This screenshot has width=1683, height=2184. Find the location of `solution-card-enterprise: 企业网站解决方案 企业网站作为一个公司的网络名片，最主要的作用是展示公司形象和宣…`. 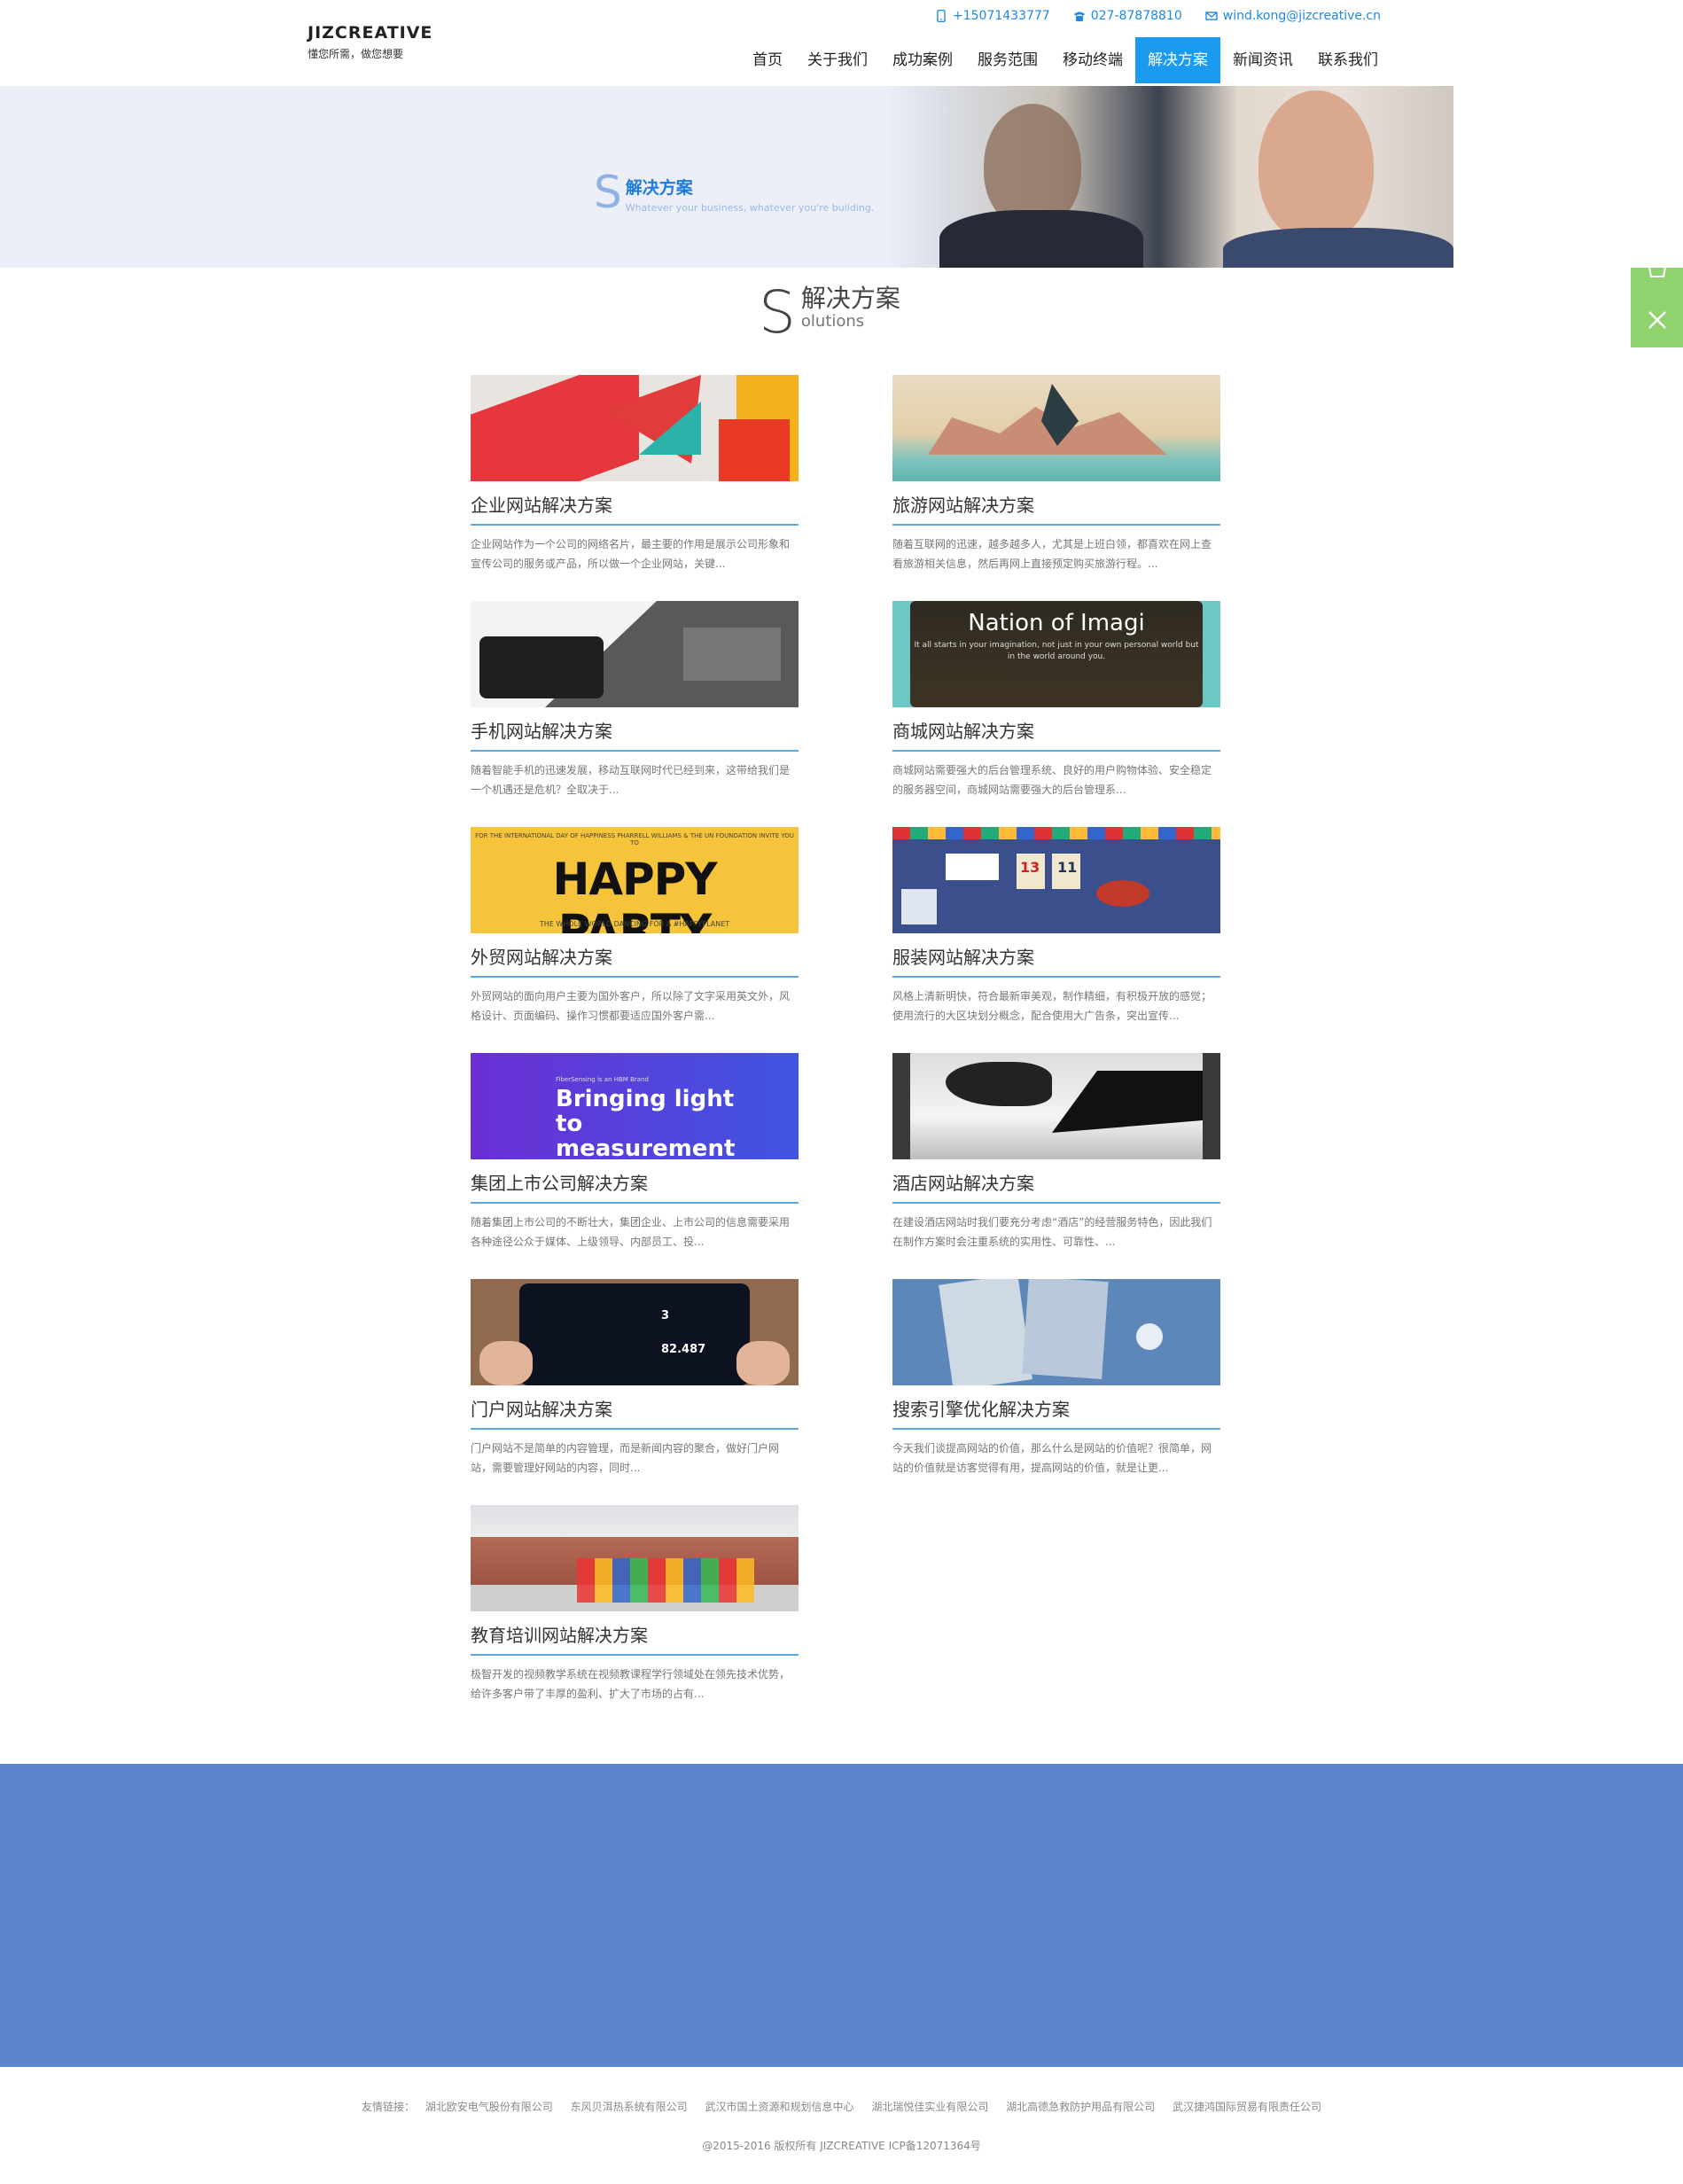

solution-card-enterprise: 企业网站解决方案 企业网站作为一个公司的网络名片，最主要的作用是展示公司形象和宣… is located at coordinates (635, 474).